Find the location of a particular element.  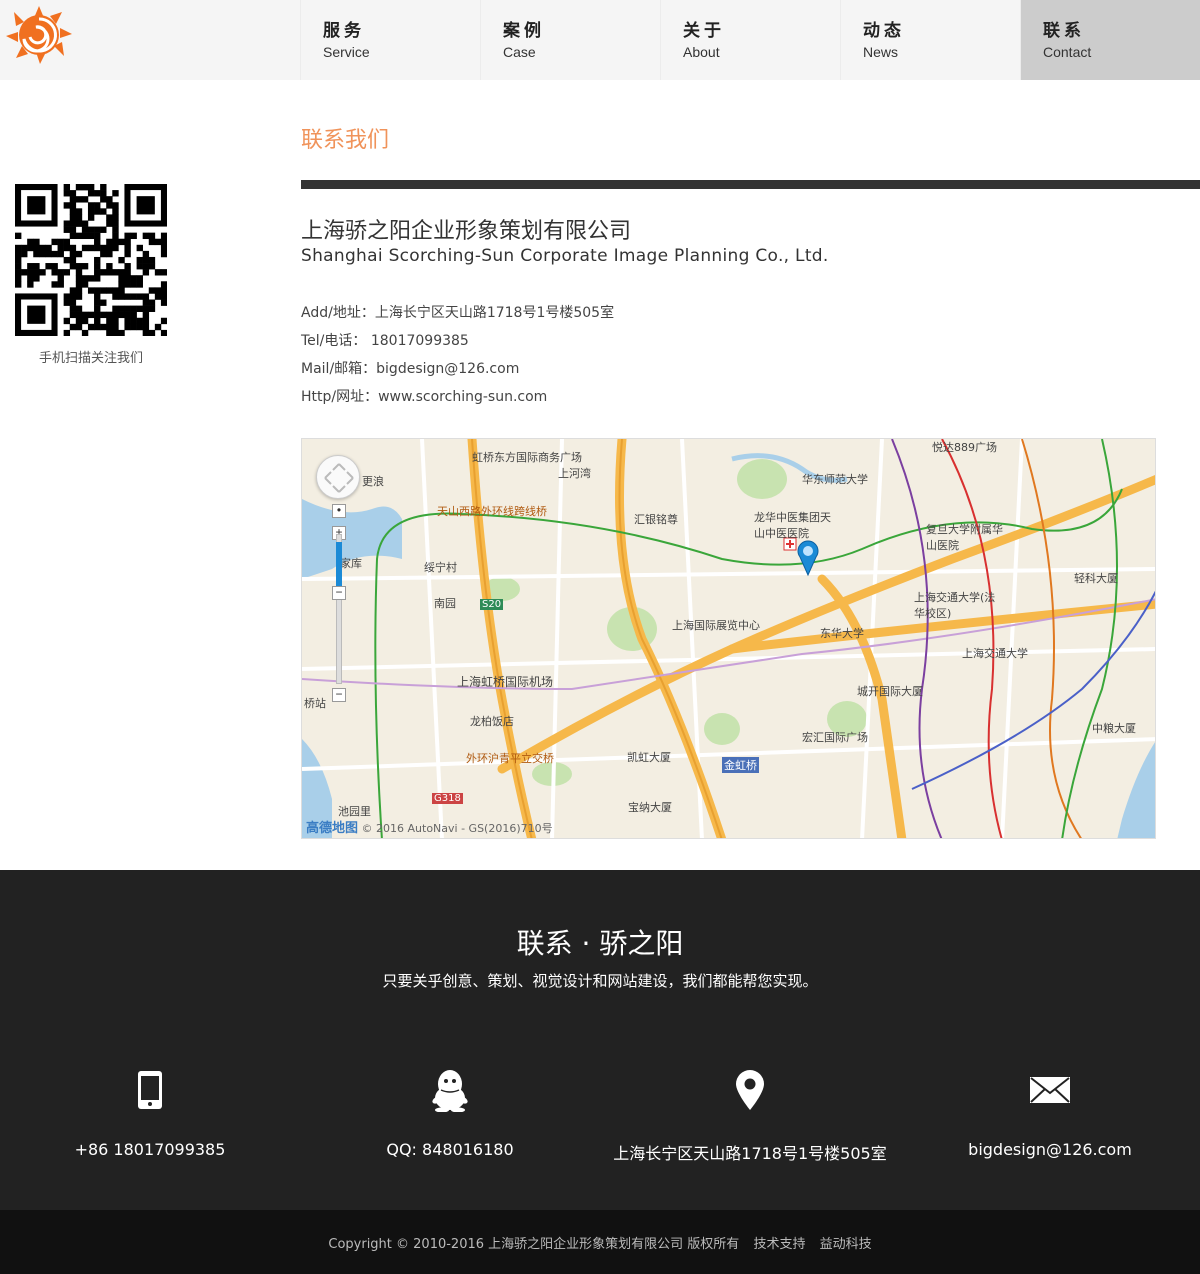

map-label: 上海交通大学 is located at coordinates (995, 653).